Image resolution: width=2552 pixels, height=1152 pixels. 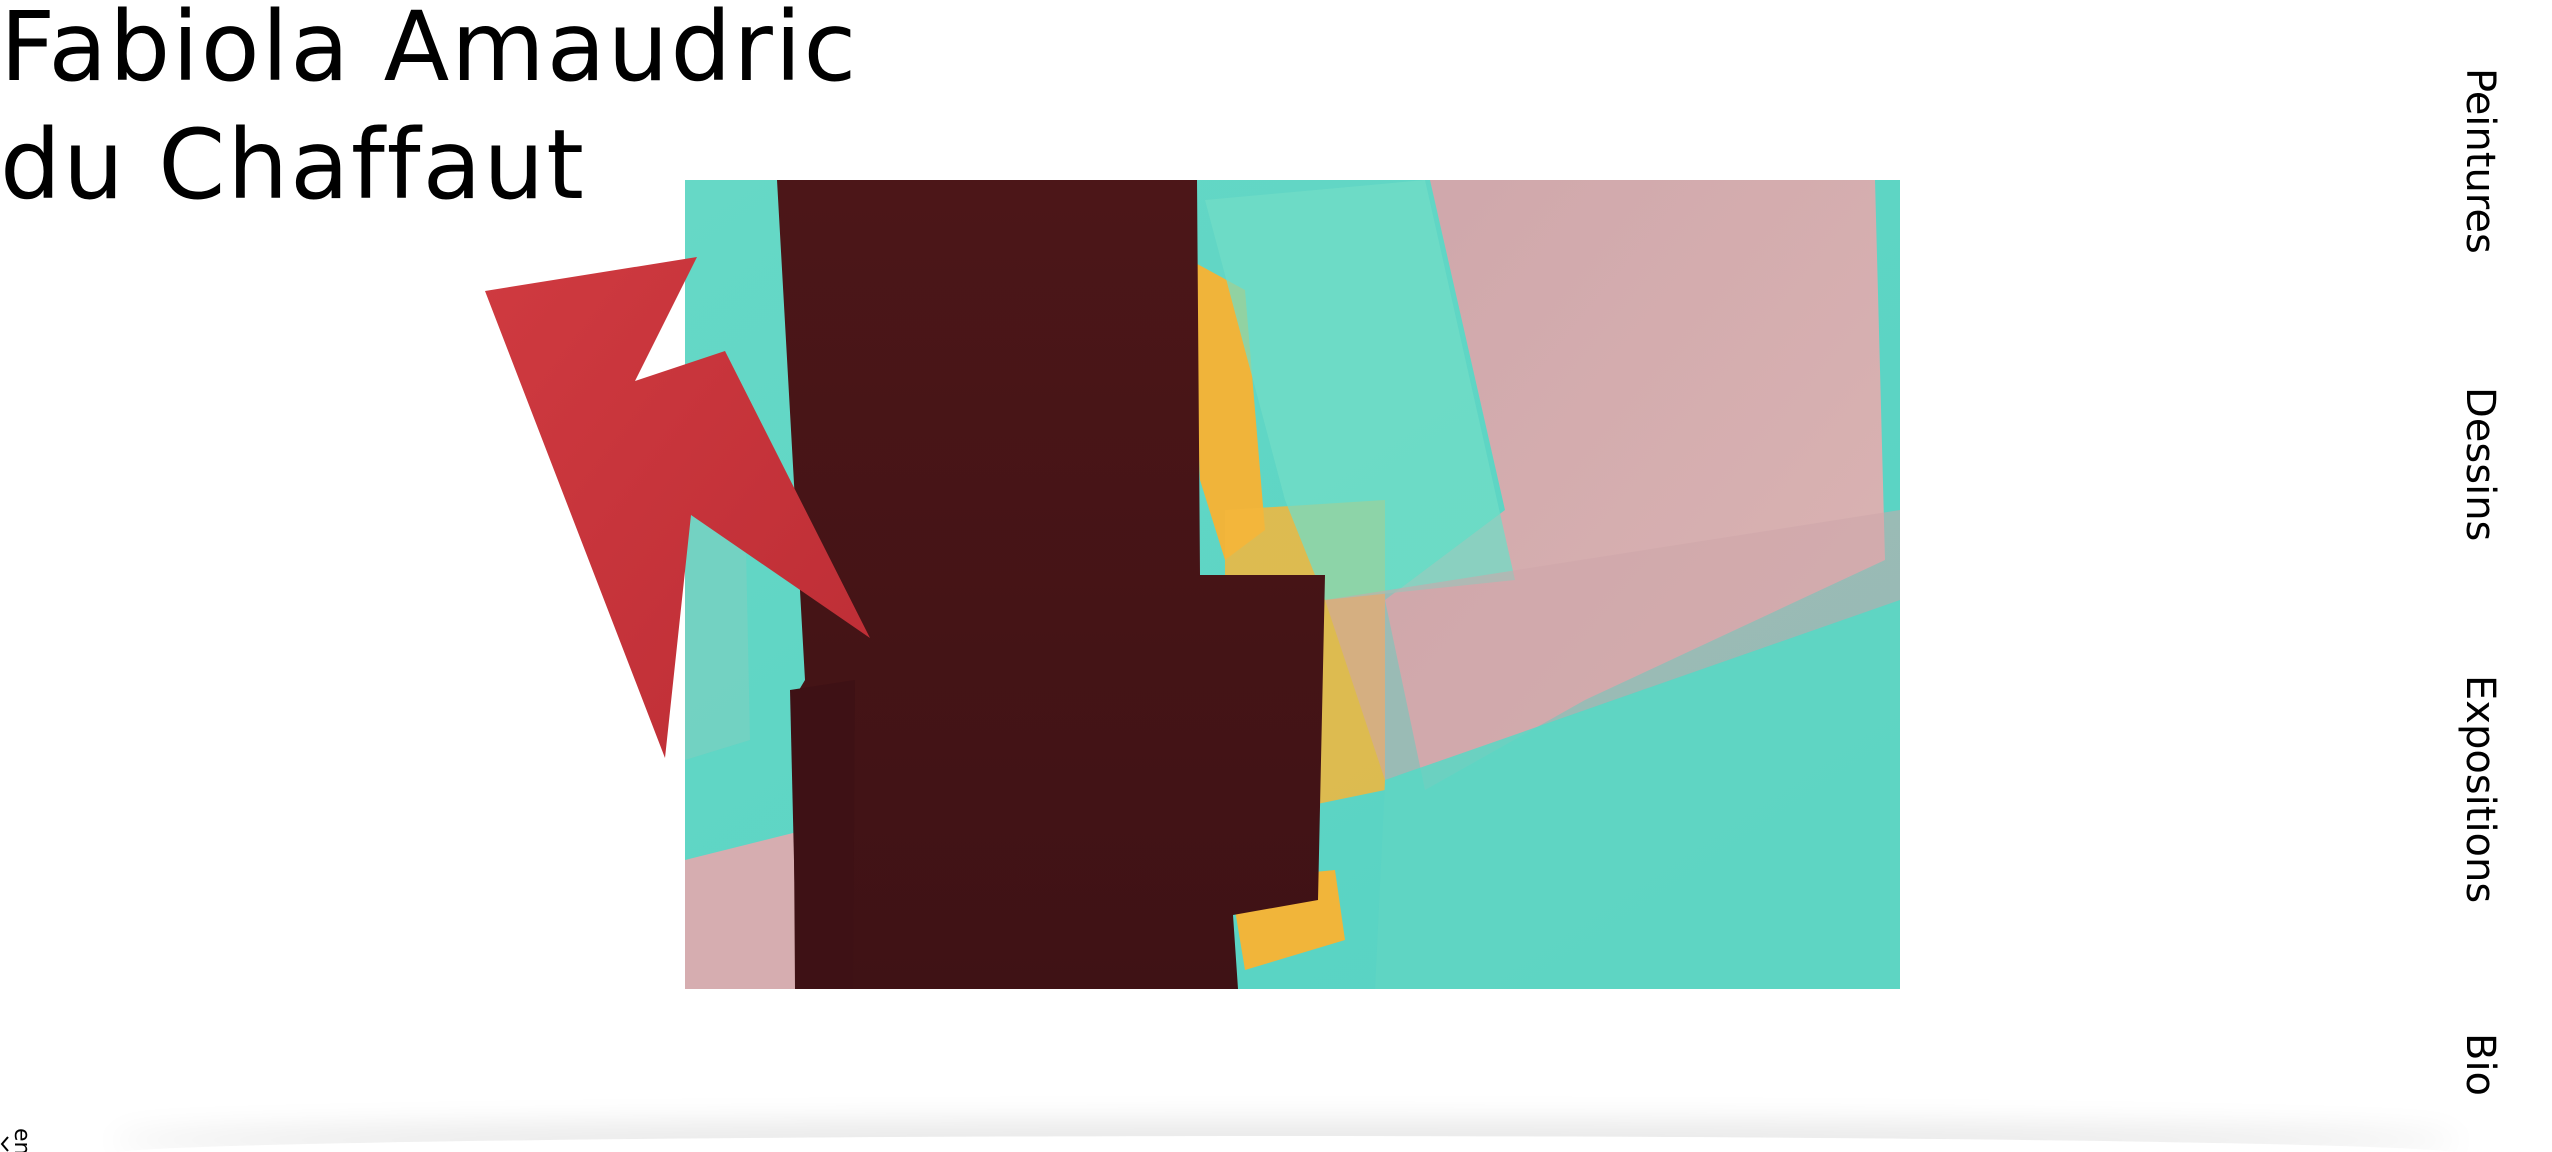 I want to click on bottom-shadow-divider, so click(x=1286, y=1144).